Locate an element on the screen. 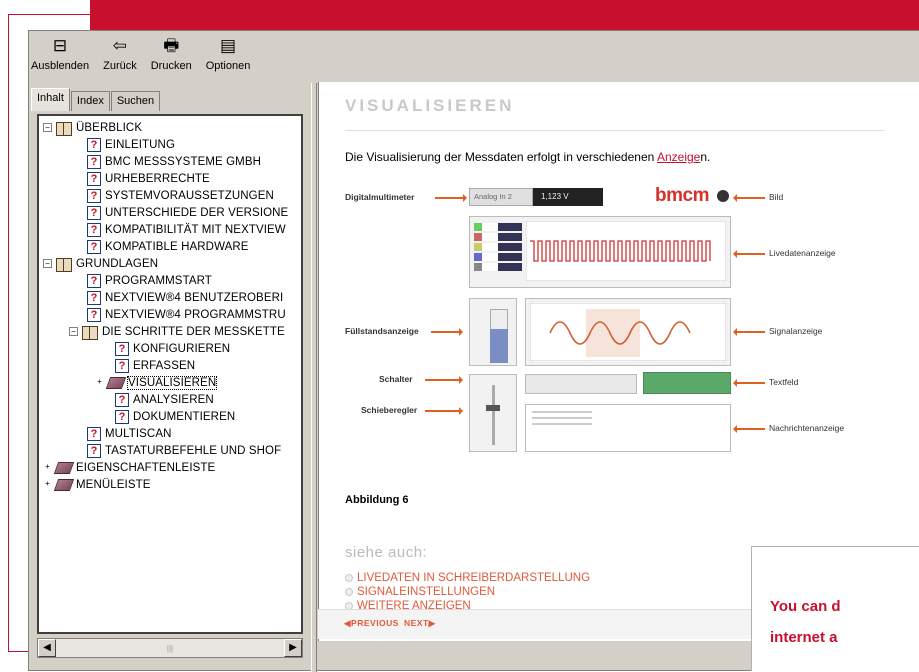 This screenshot has width=919, height=672. promo-text: You can d internet a is located at coordinates (805, 622).